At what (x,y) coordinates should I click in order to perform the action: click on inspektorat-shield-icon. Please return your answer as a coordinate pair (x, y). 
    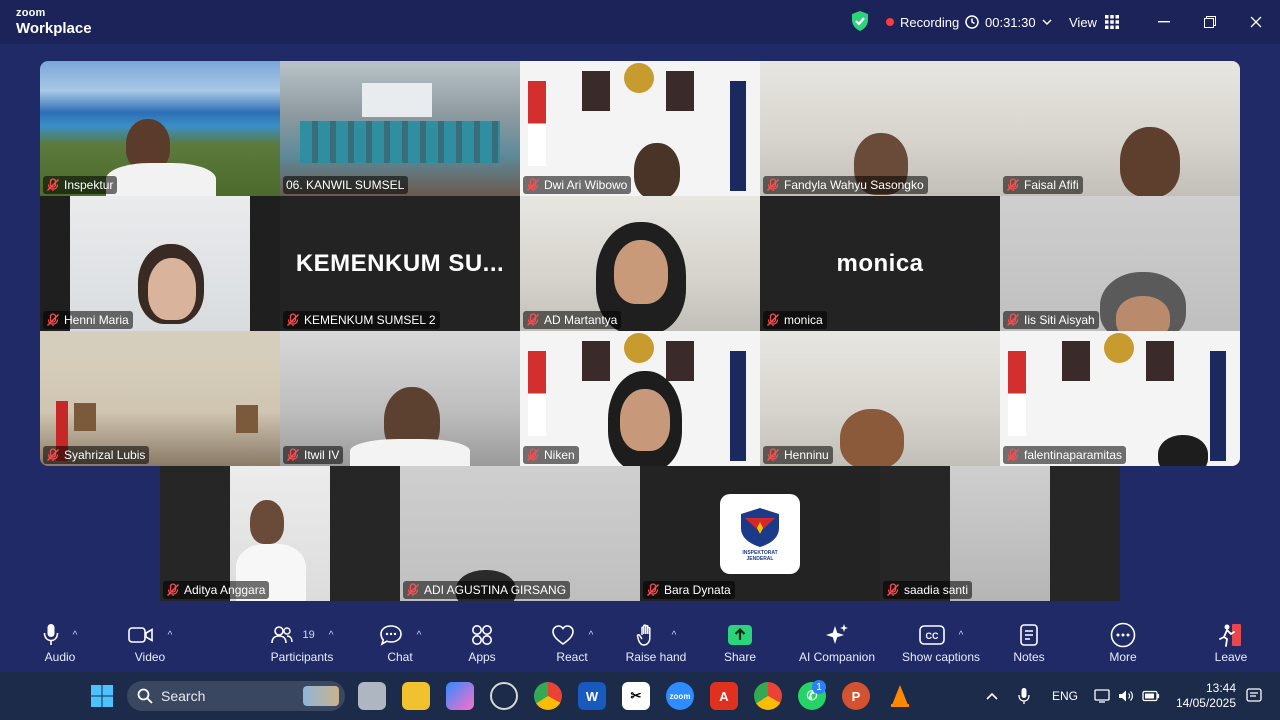
    Looking at the image, I should click on (760, 527).